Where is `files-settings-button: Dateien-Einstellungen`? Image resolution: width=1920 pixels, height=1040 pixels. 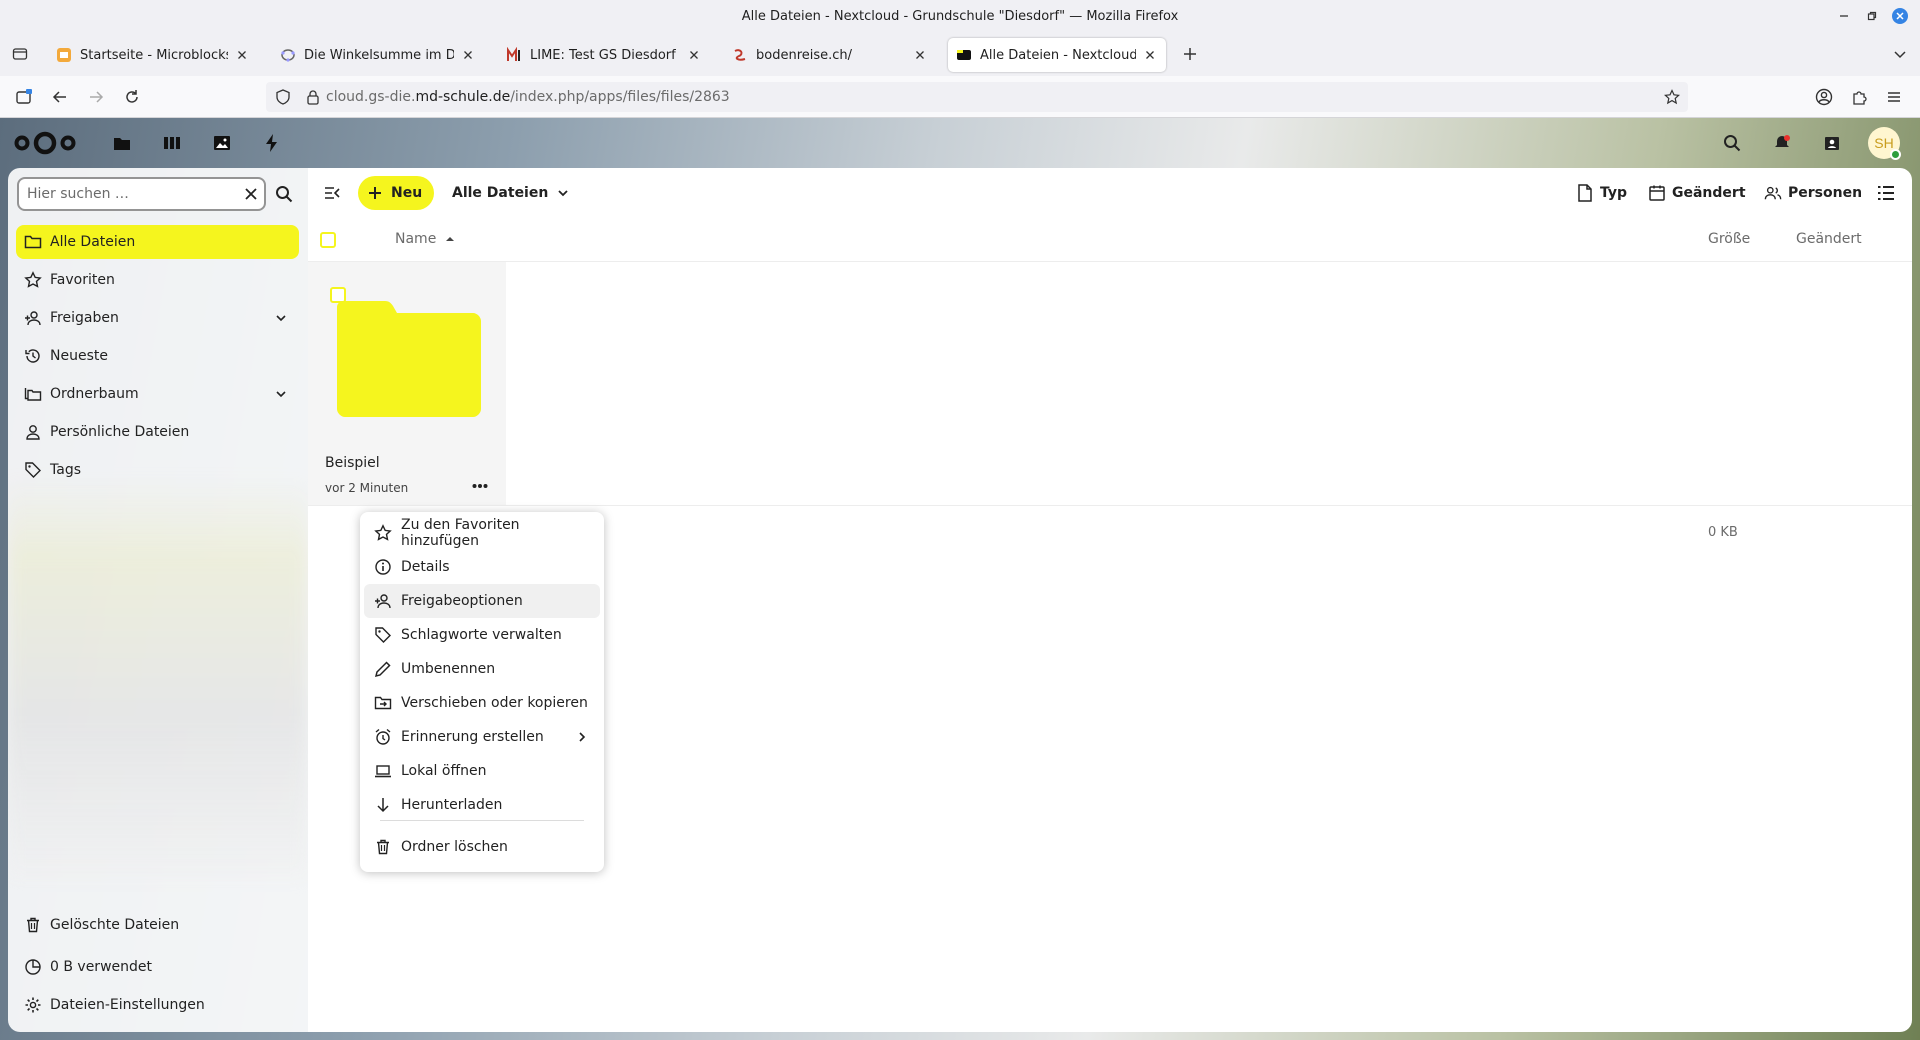 files-settings-button: Dateien-Einstellungen is located at coordinates (157, 1005).